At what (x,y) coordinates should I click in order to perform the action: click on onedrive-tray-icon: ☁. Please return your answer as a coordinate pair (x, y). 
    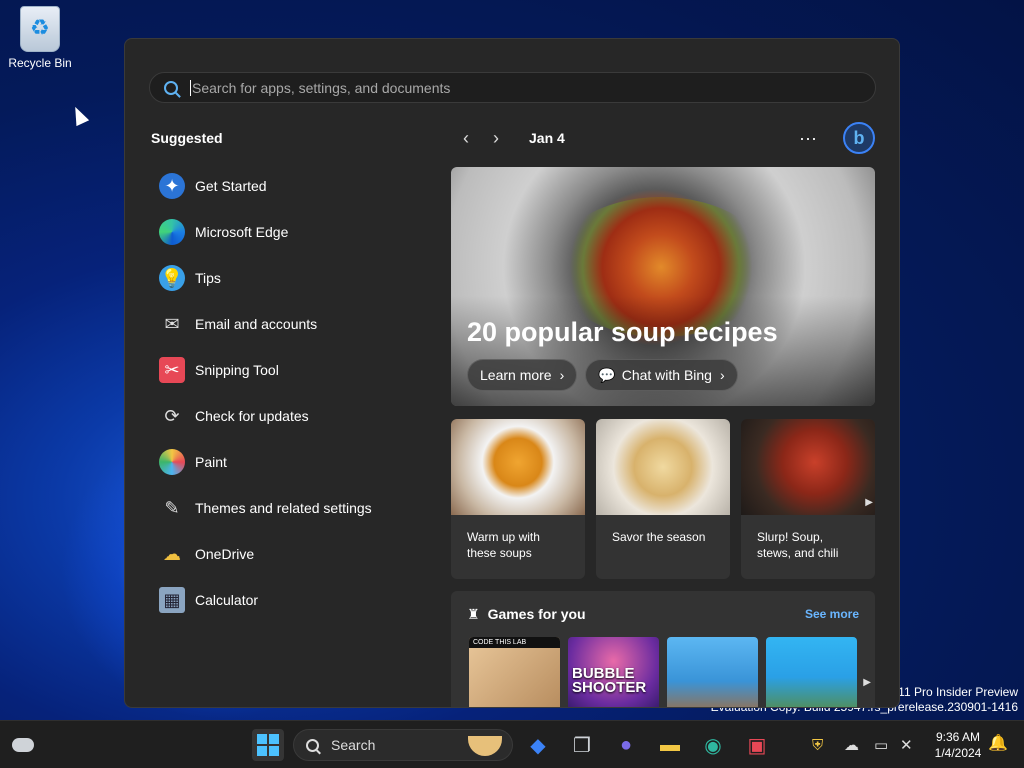
    Looking at the image, I should click on (851, 745).